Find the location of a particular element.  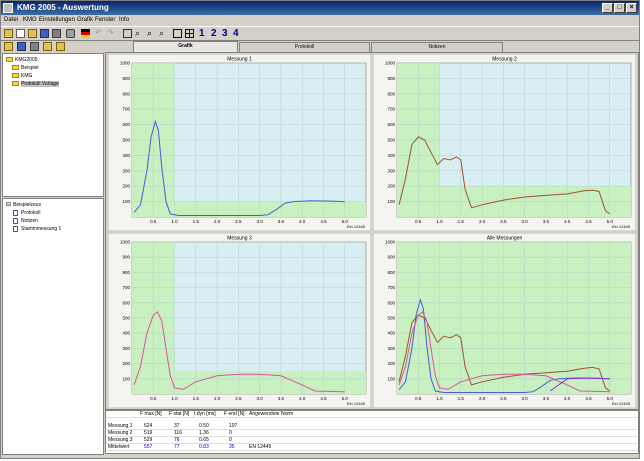

x-tick-label: 4.5 is located at coordinates (588, 398).